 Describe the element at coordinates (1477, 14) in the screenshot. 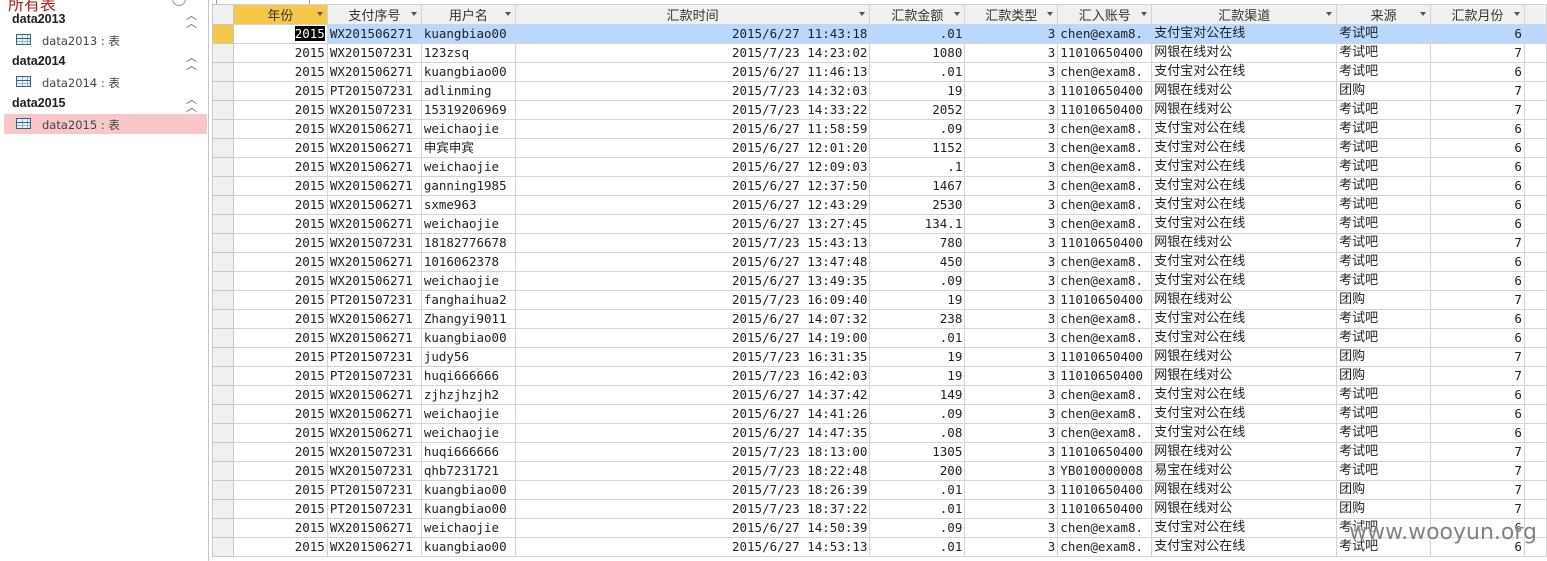

I see `column-header-month: 汇款月份` at that location.